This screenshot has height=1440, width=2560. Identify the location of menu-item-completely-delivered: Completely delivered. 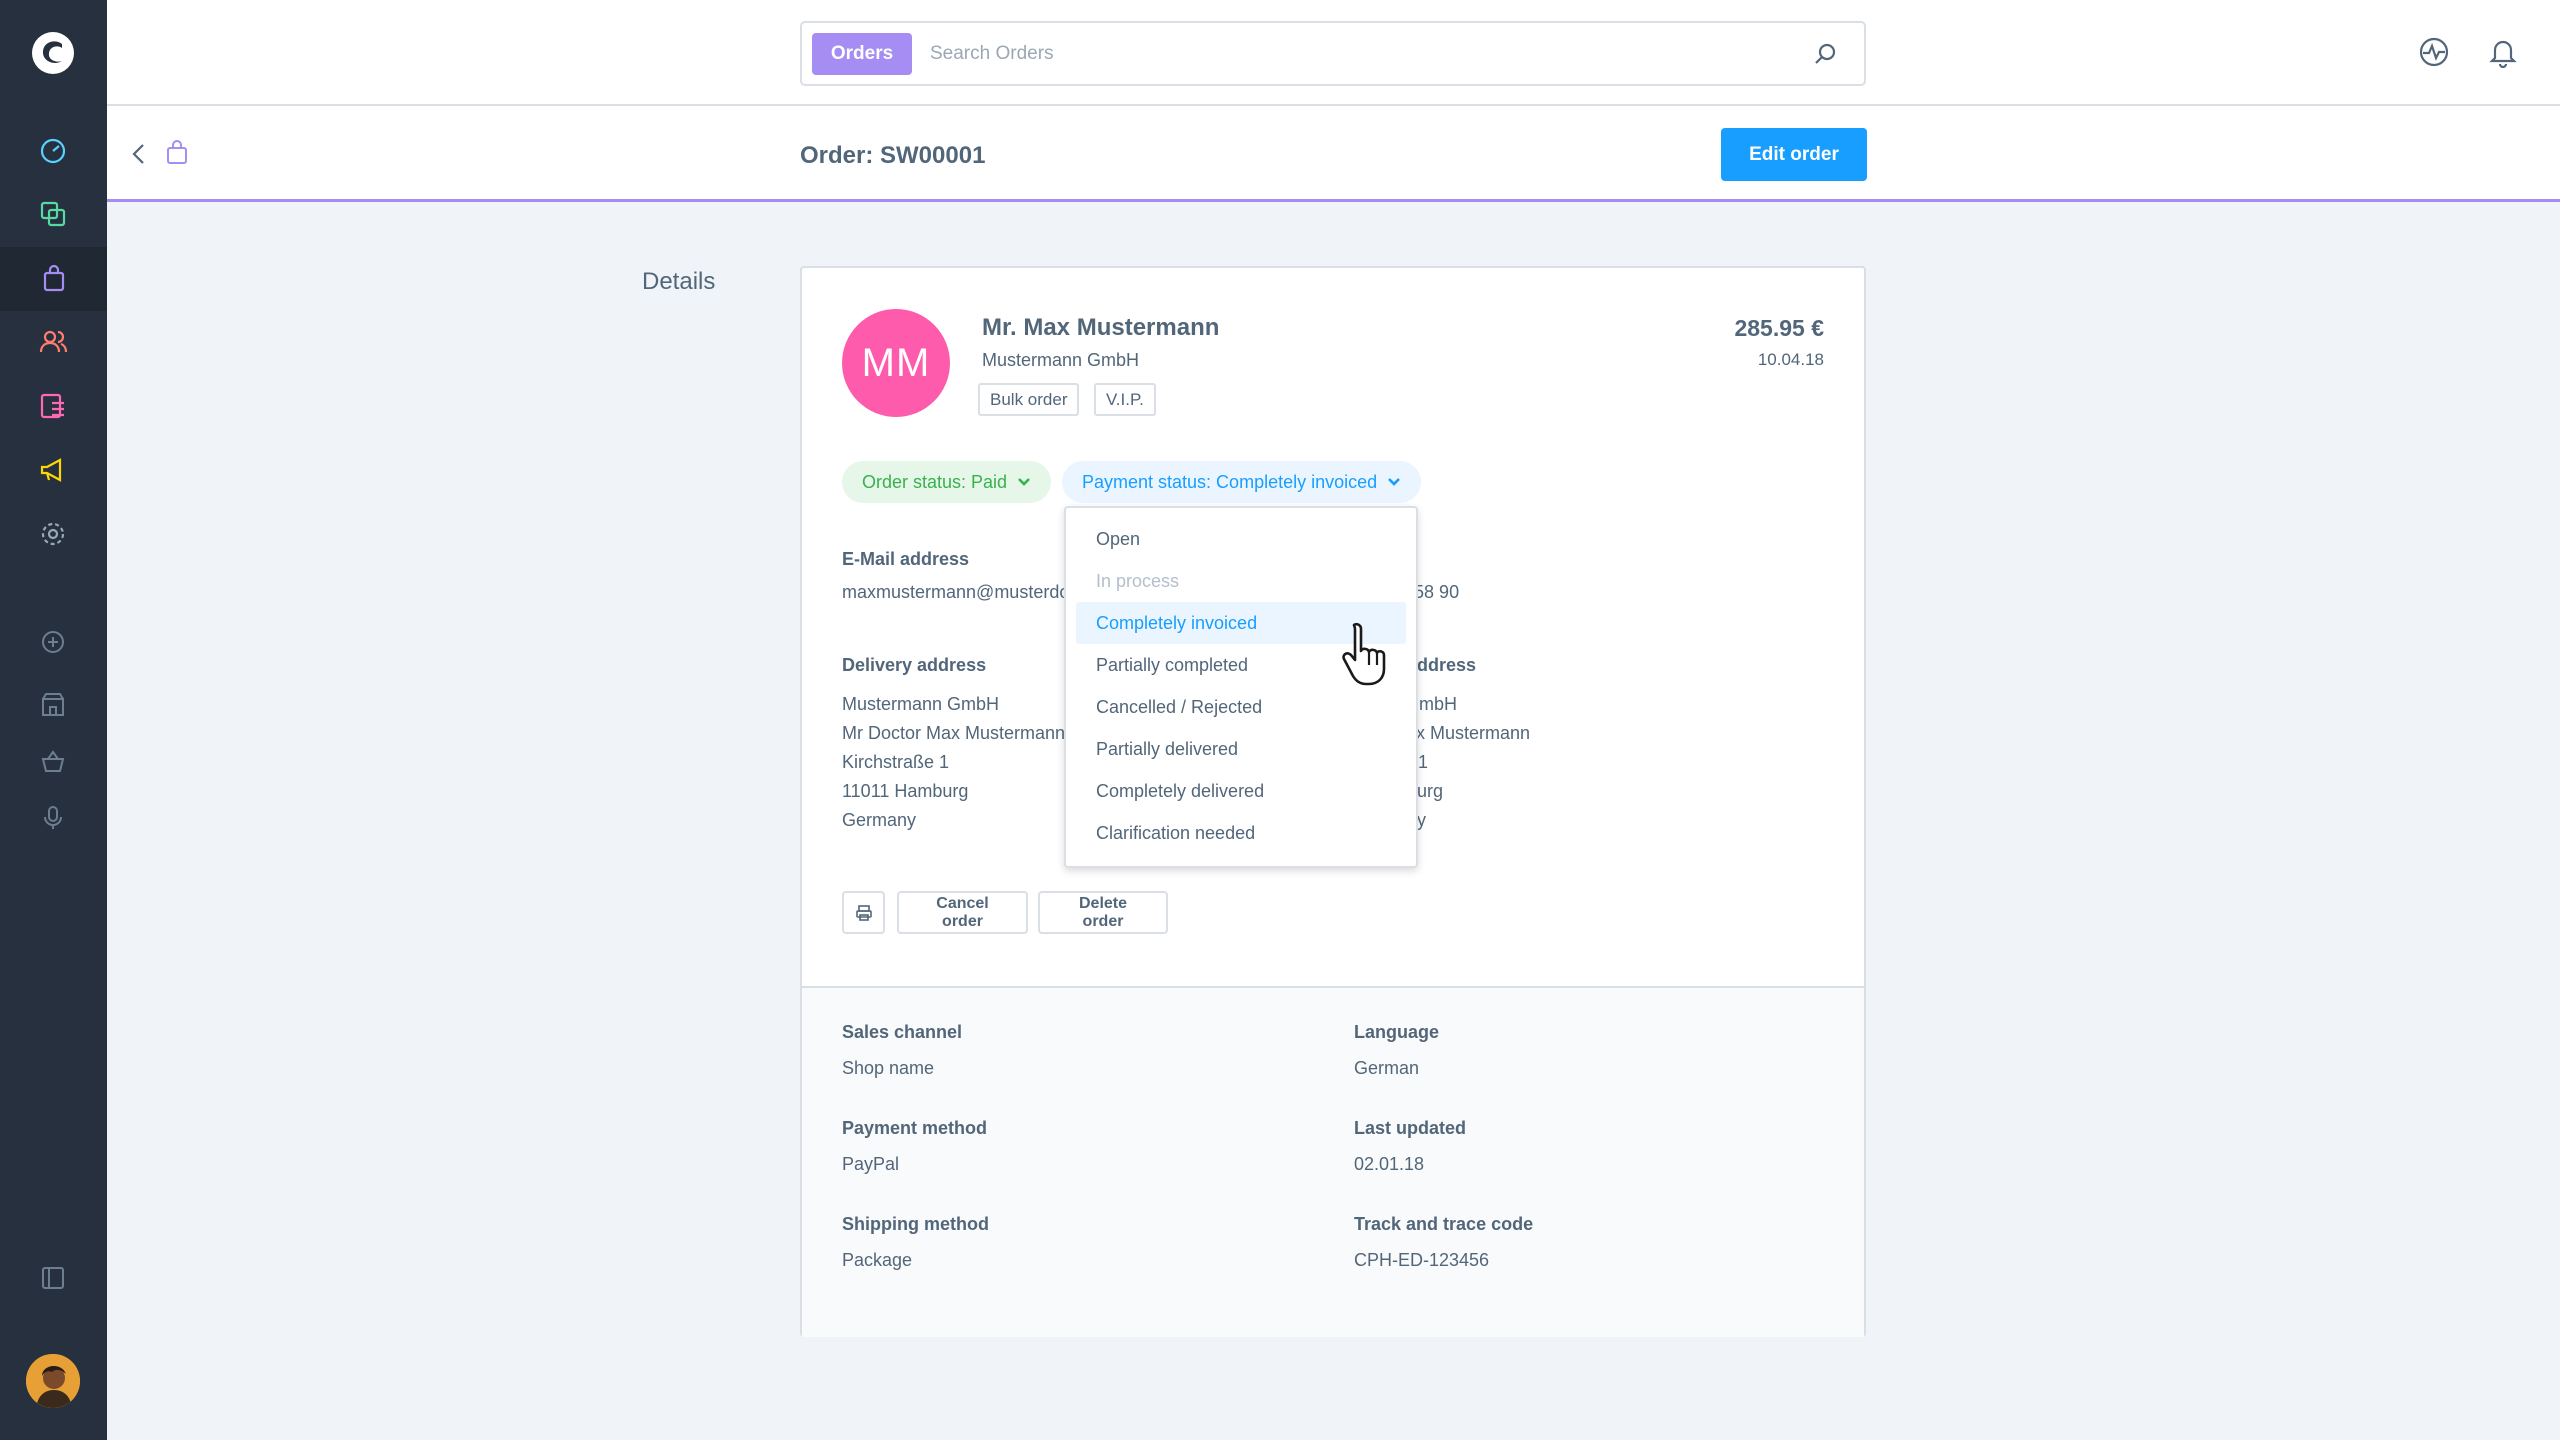
(1241, 791).